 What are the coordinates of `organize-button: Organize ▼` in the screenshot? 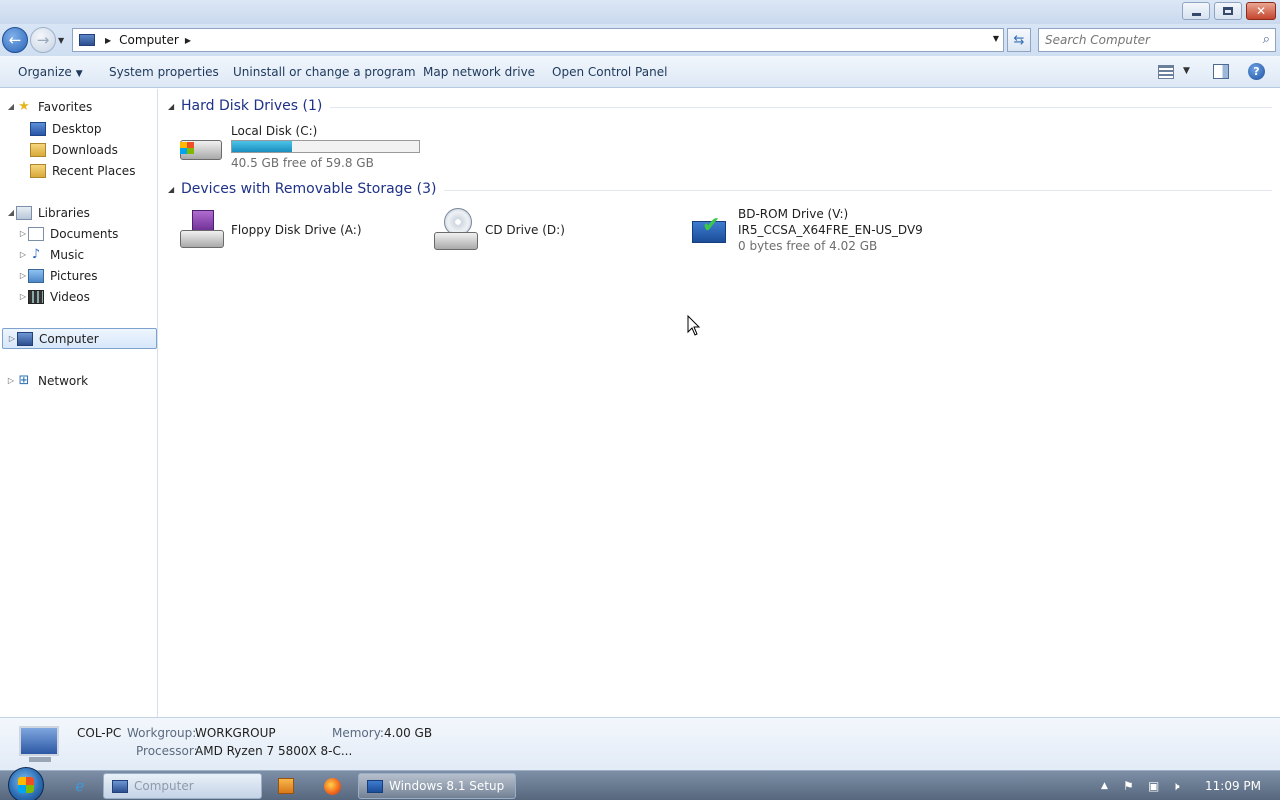 It's located at (50, 72).